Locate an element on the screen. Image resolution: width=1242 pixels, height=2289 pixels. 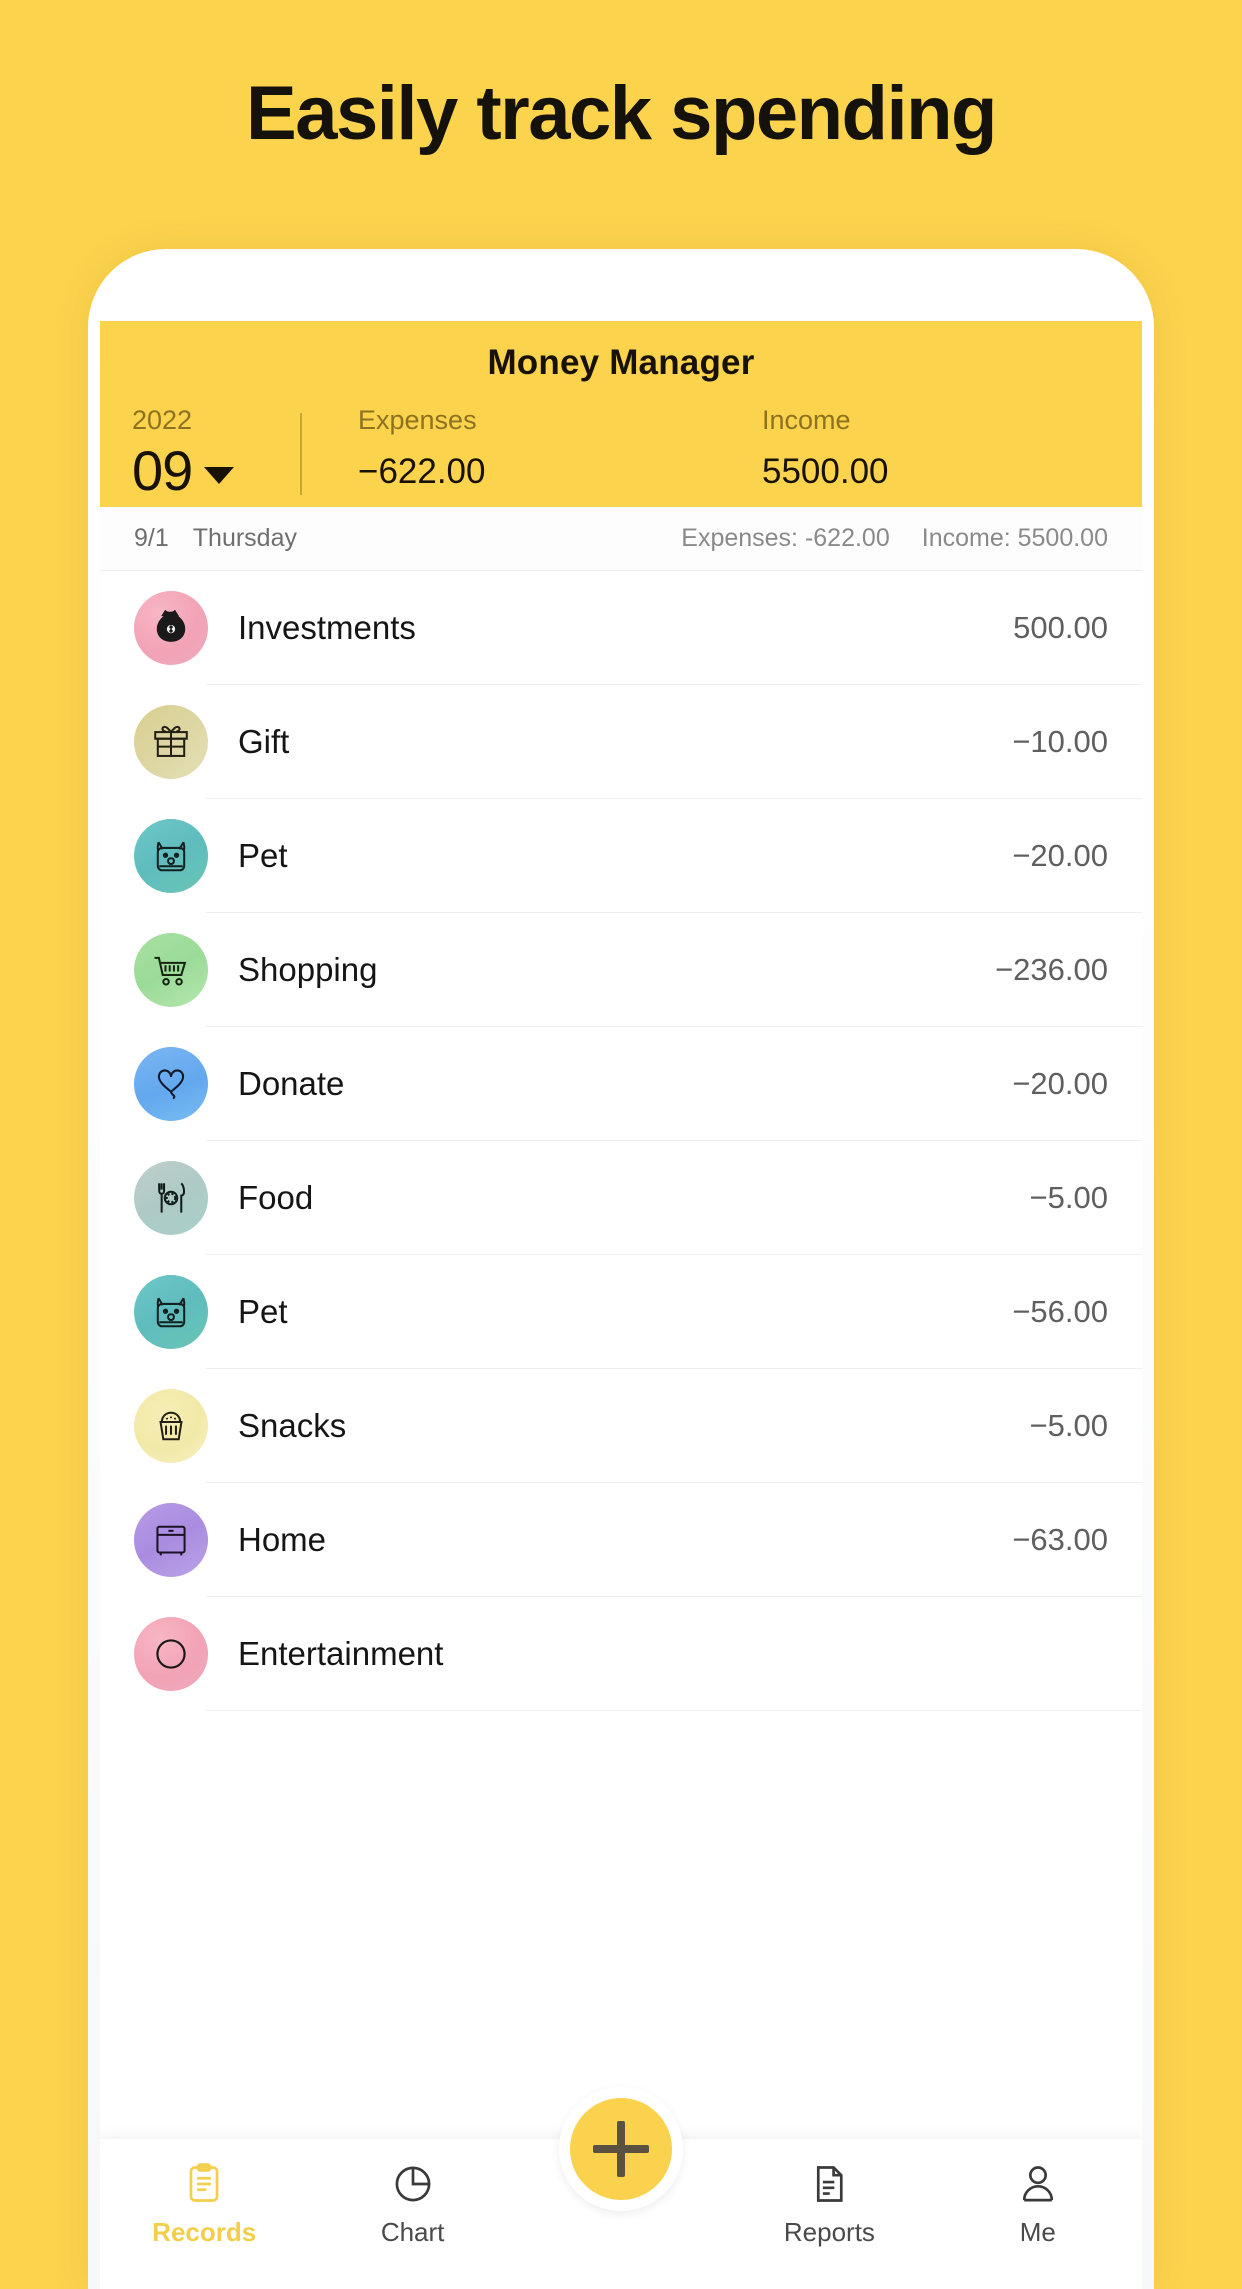
table-row: Home −63.00 is located at coordinates (621, 1540).